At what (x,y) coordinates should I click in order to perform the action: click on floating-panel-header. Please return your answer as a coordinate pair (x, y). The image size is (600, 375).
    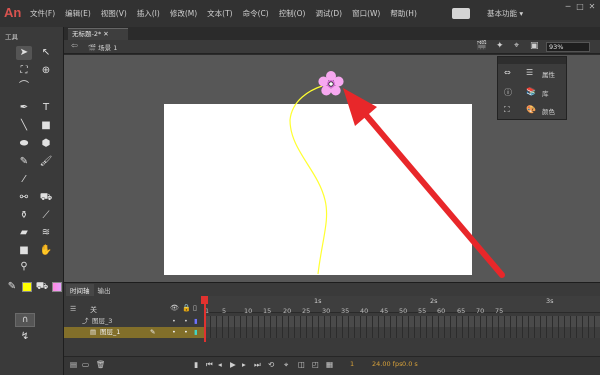
    Looking at the image, I should click on (532, 60).